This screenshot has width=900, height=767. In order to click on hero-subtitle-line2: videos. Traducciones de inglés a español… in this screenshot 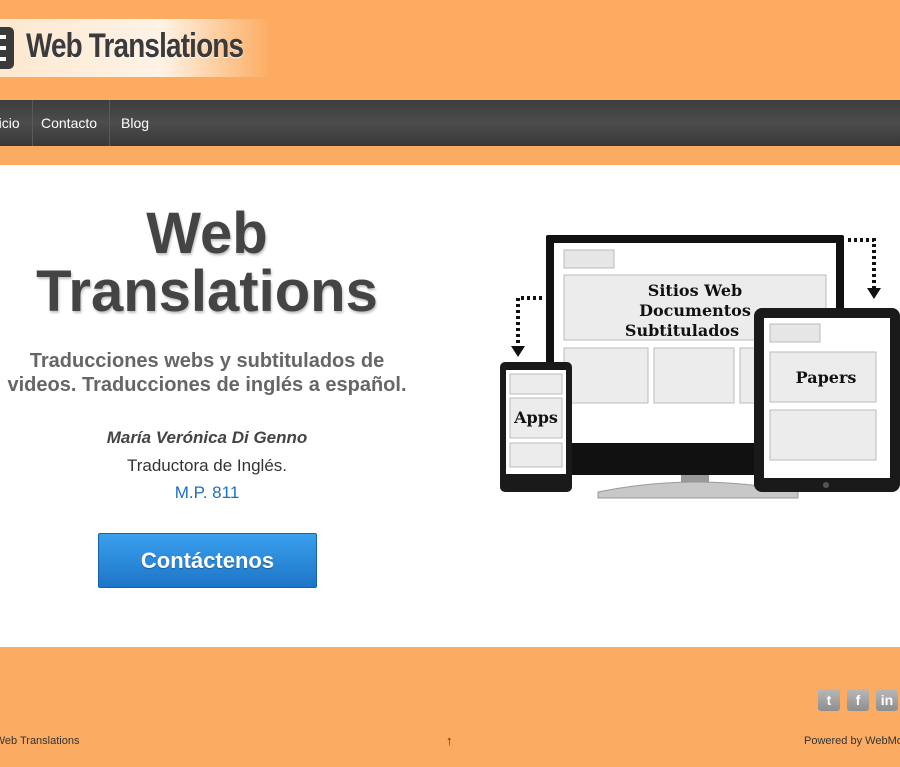, I will do `click(207, 385)`.